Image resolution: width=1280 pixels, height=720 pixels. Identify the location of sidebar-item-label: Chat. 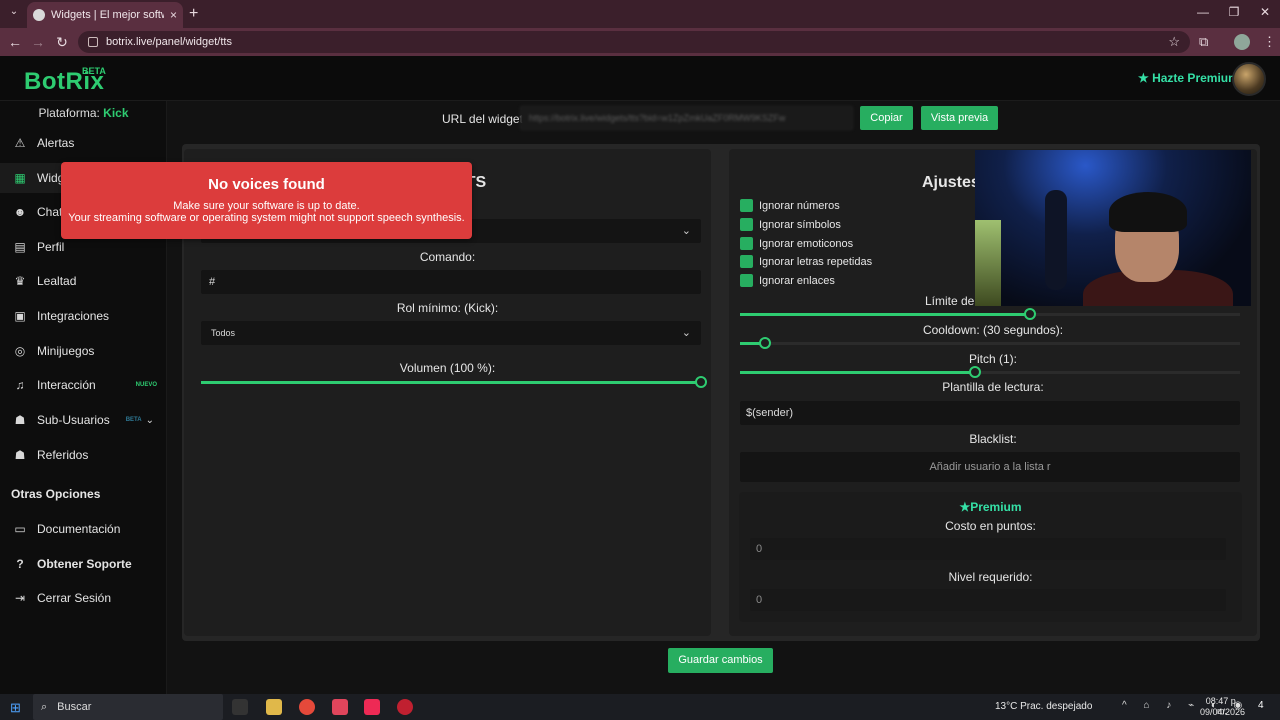
(50, 212).